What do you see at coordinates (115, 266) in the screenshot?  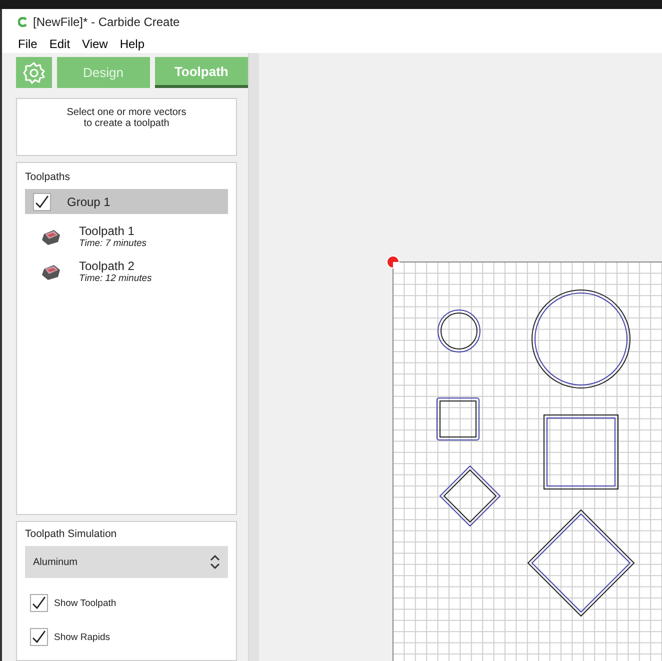 I see `toolpath-name: Toolpath 2` at bounding box center [115, 266].